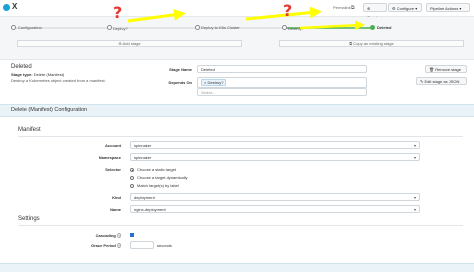 This screenshot has height=272, width=474. I want to click on kind-select: deployment ▾, so click(275, 197).